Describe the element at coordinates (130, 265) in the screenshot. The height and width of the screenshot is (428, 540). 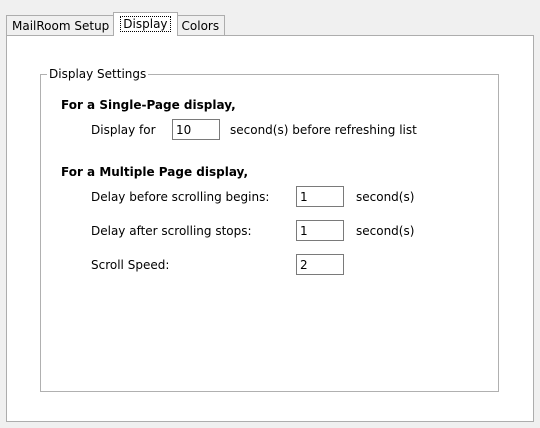
I see `scroll-speed-label: Scroll Speed:` at that location.